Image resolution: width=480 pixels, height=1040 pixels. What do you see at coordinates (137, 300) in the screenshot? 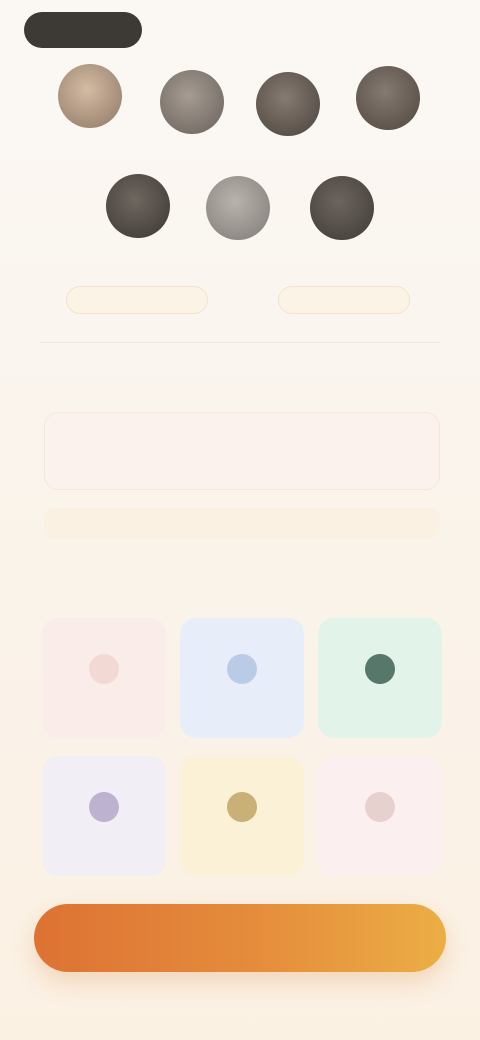
I see `chip-left` at bounding box center [137, 300].